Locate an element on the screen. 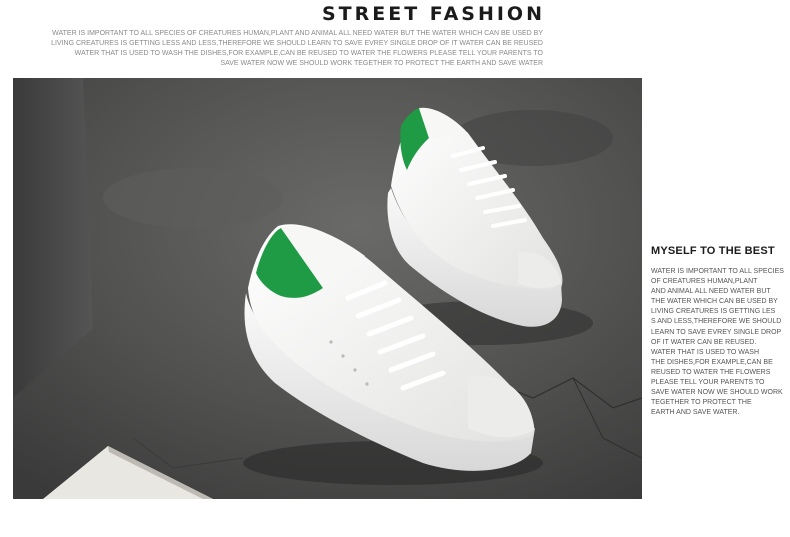  body-line: PLEASE TELL YOUR PARENTS TO is located at coordinates (708, 383).